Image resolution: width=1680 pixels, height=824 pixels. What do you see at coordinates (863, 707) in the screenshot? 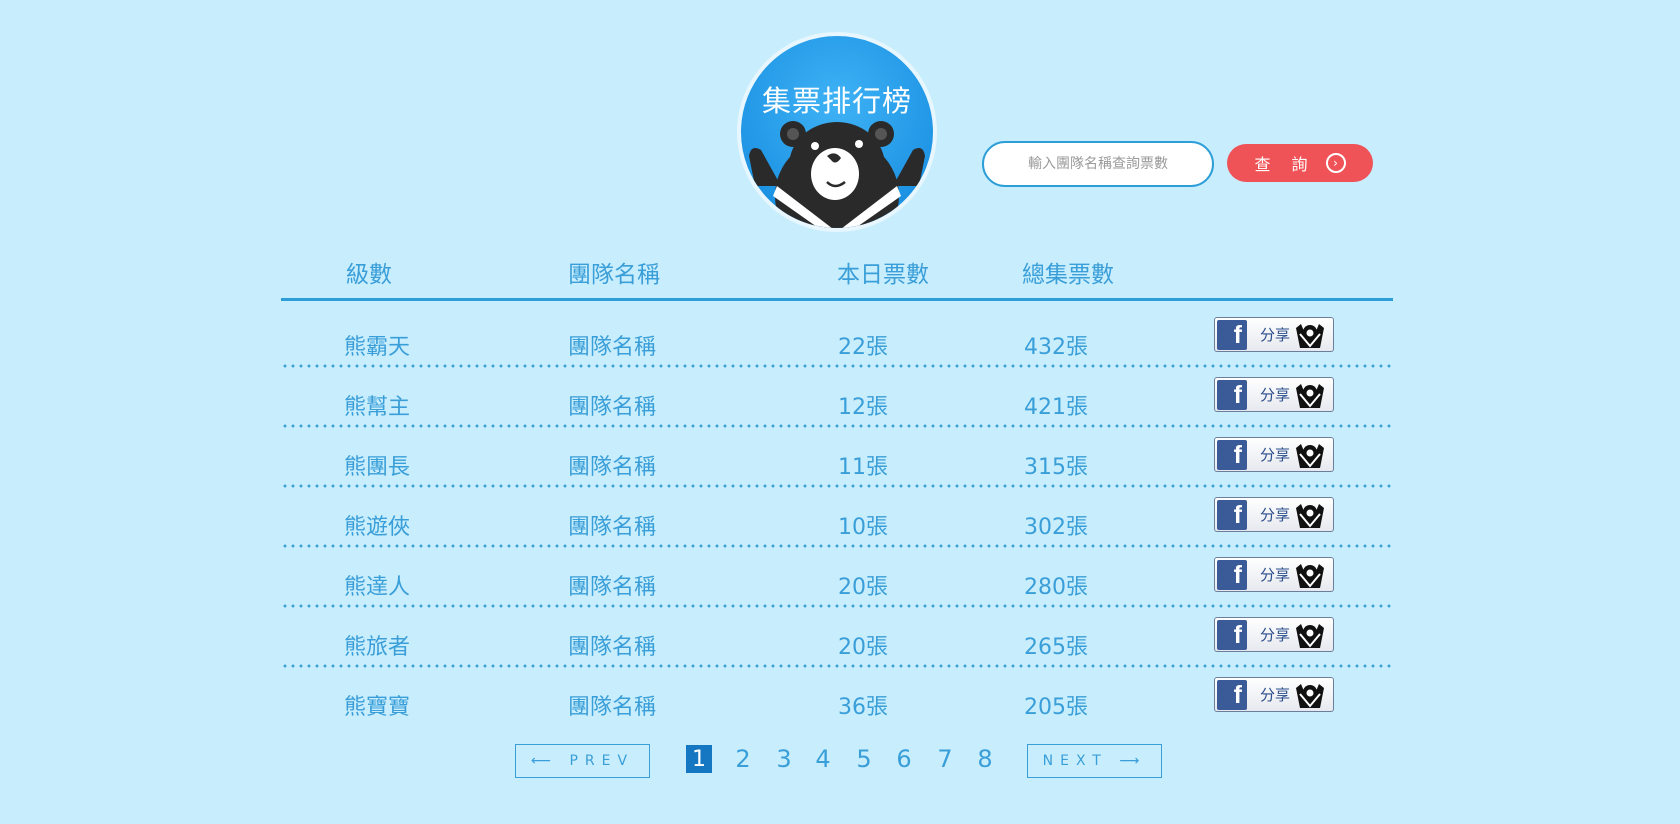
I see `row-today-votes: 36張` at bounding box center [863, 707].